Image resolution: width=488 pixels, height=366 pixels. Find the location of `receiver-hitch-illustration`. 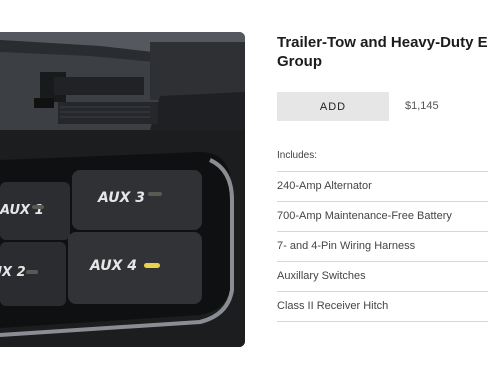

receiver-hitch-illustration is located at coordinates (122, 81).